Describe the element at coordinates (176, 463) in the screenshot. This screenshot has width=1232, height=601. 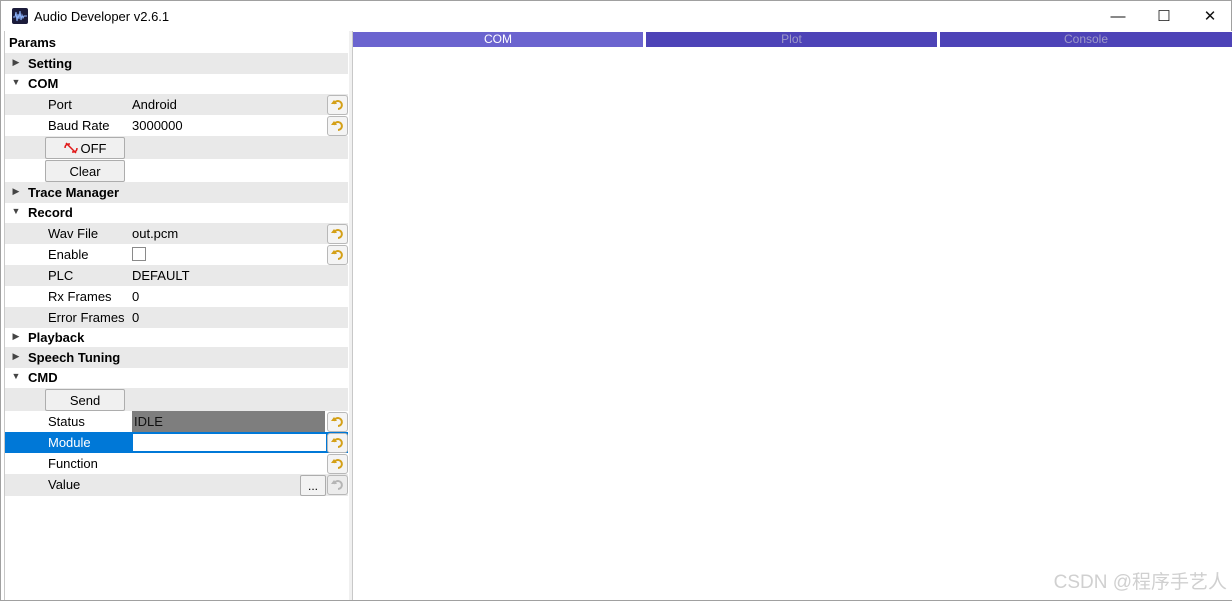
I see `property-row-function: Function` at that location.